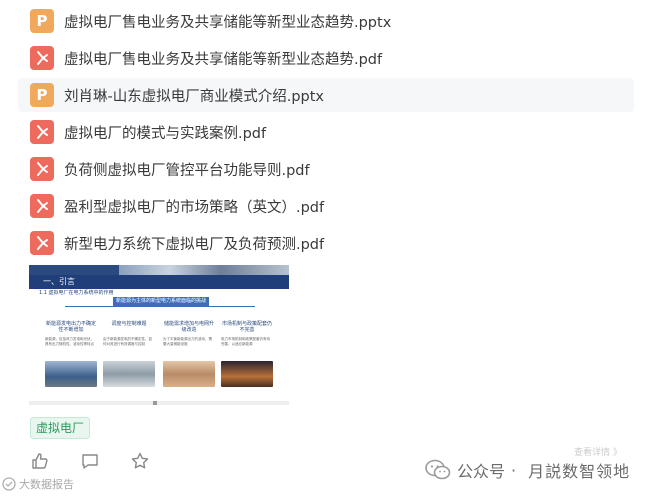 The height and width of the screenshot is (498, 666). Describe the element at coordinates (40, 461) in the screenshot. I see `like-icon` at that location.